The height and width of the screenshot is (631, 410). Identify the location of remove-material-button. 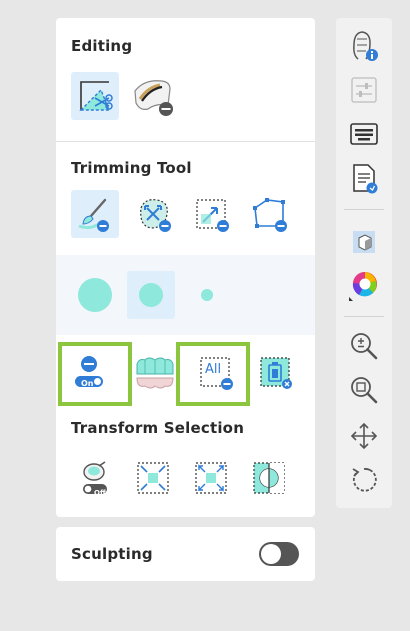
(153, 96).